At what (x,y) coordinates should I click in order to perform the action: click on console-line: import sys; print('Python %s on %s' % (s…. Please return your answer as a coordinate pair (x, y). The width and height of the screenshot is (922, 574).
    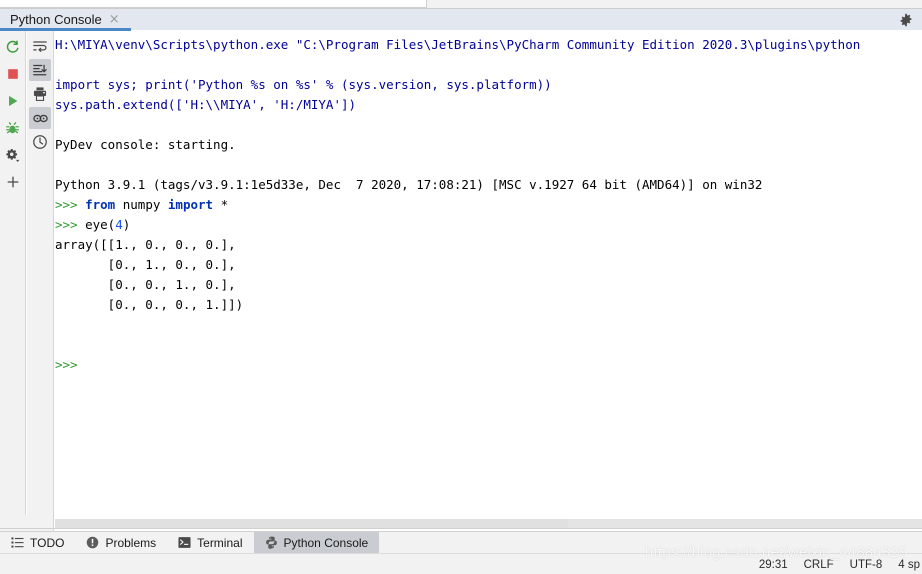
    Looking at the image, I should click on (488, 85).